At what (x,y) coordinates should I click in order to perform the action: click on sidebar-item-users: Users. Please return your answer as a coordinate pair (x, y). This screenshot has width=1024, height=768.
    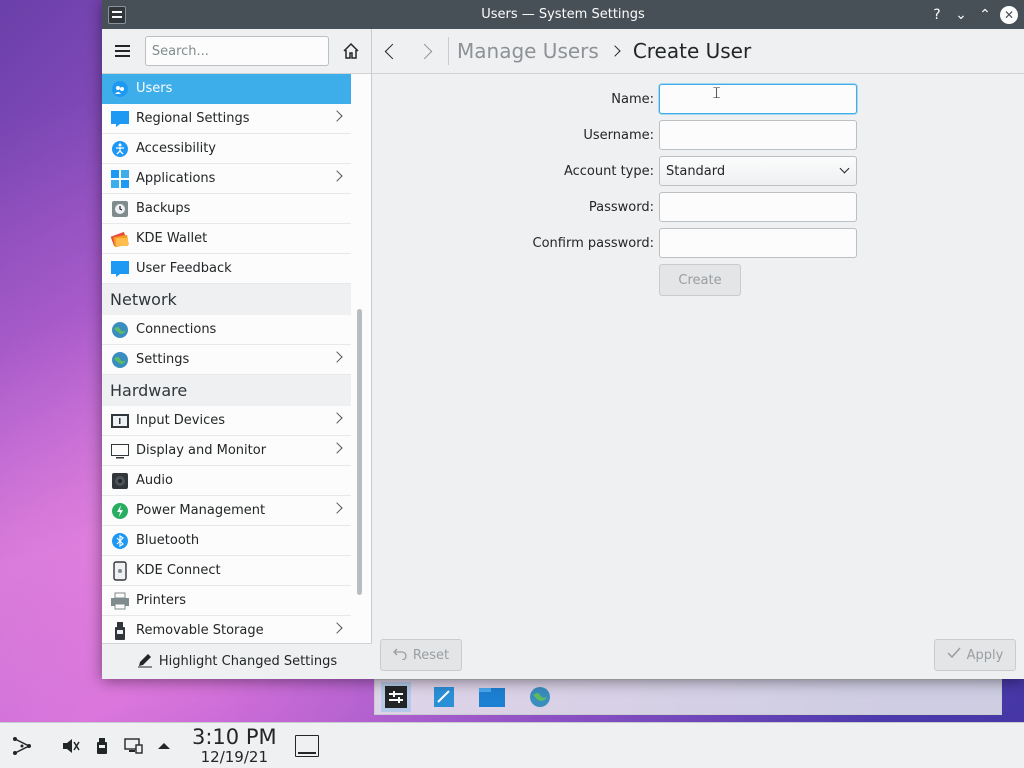
    Looking at the image, I should click on (226, 89).